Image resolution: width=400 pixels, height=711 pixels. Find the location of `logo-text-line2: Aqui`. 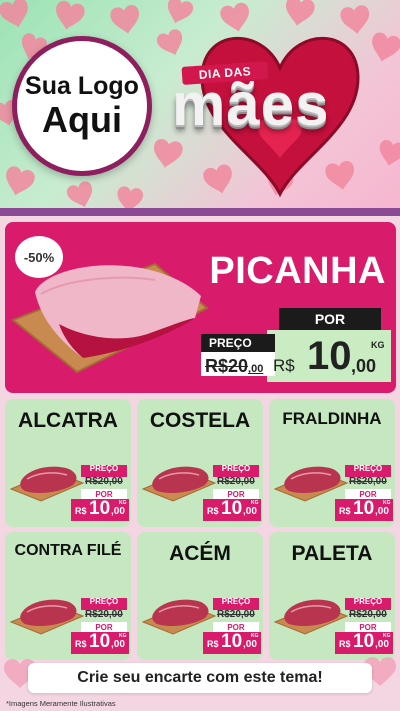

logo-text-line2: Aqui is located at coordinates (82, 119).